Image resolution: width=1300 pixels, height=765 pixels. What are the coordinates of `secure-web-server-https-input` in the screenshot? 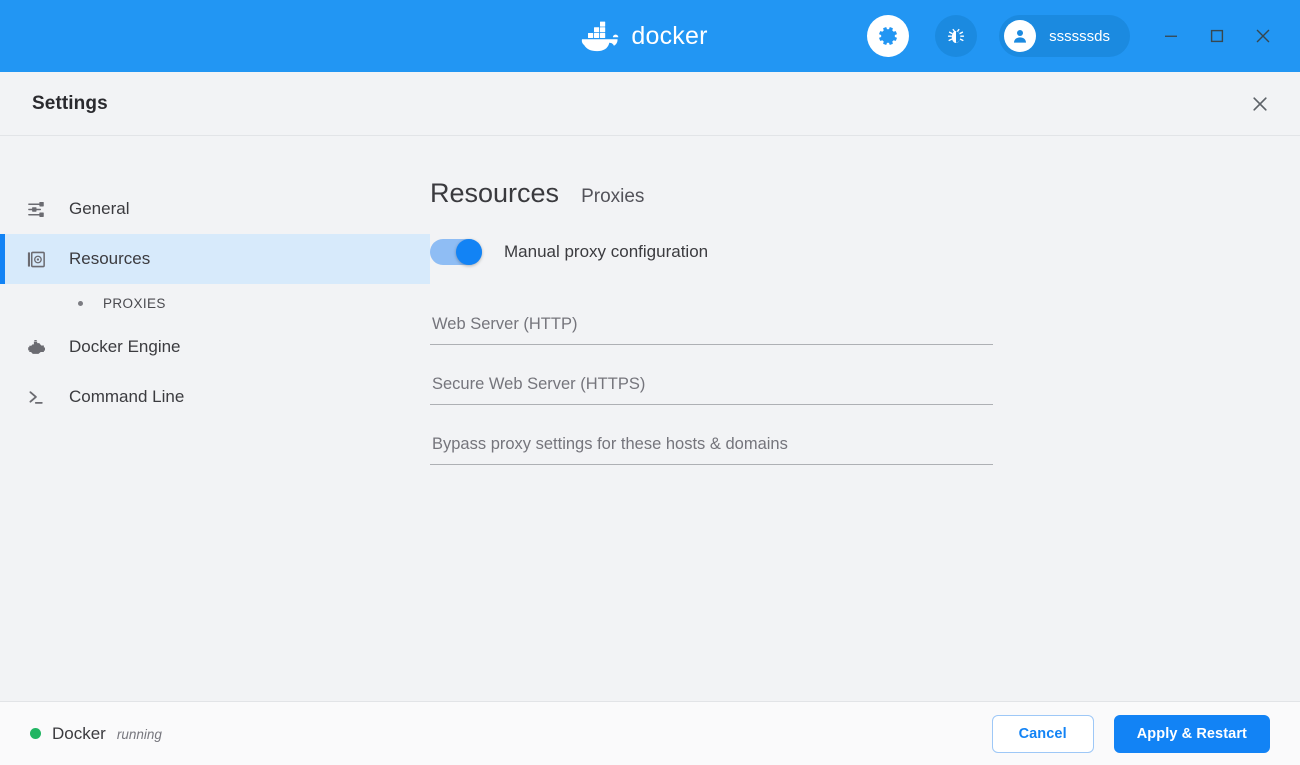 It's located at (711, 387).